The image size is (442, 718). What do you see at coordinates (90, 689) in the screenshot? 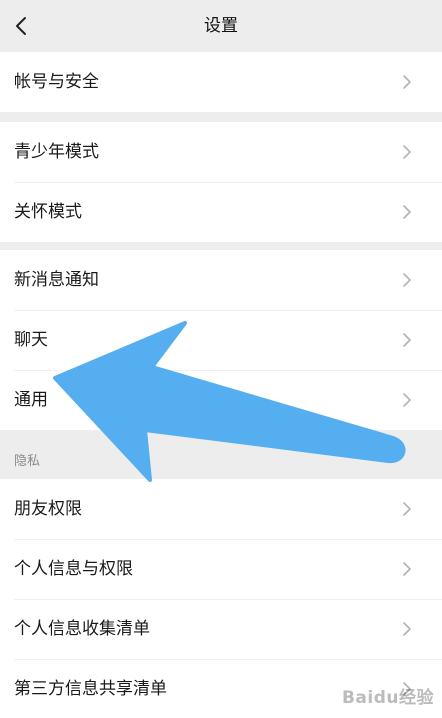
I see `settings-item-label: 第三方信息共享清单` at bounding box center [90, 689].